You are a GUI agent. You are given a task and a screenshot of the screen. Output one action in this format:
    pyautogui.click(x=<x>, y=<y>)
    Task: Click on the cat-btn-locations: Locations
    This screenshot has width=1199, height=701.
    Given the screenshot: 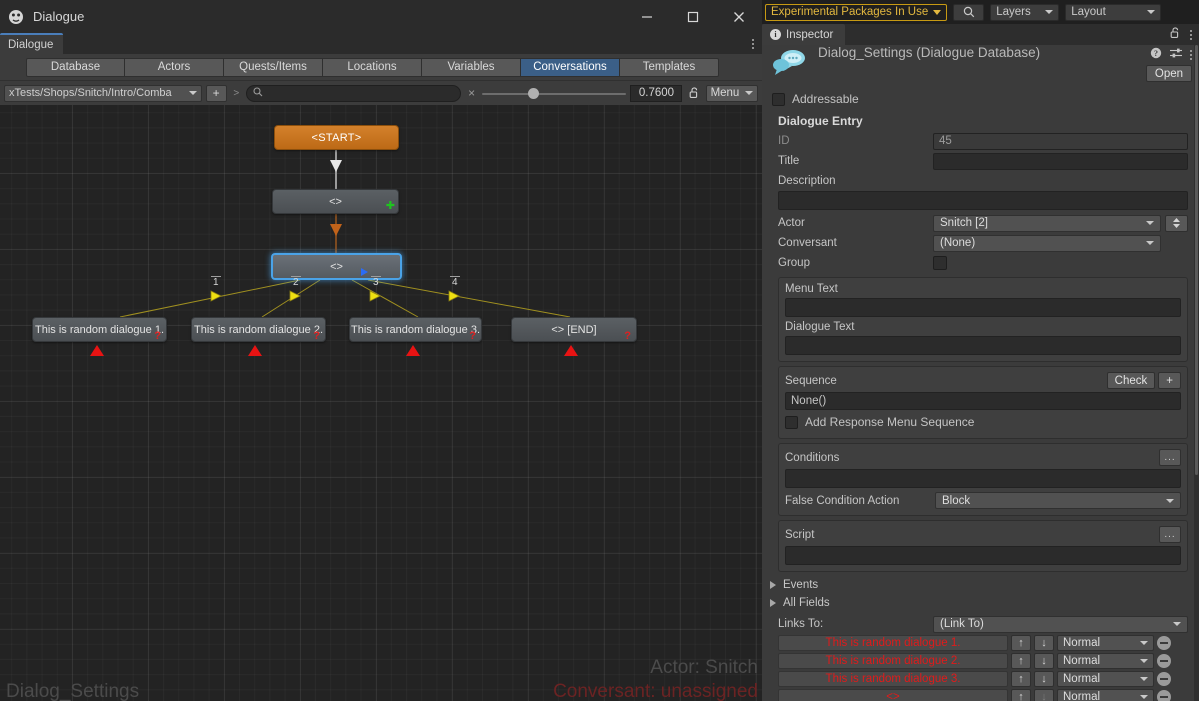 What is the action you would take?
    pyautogui.click(x=372, y=67)
    